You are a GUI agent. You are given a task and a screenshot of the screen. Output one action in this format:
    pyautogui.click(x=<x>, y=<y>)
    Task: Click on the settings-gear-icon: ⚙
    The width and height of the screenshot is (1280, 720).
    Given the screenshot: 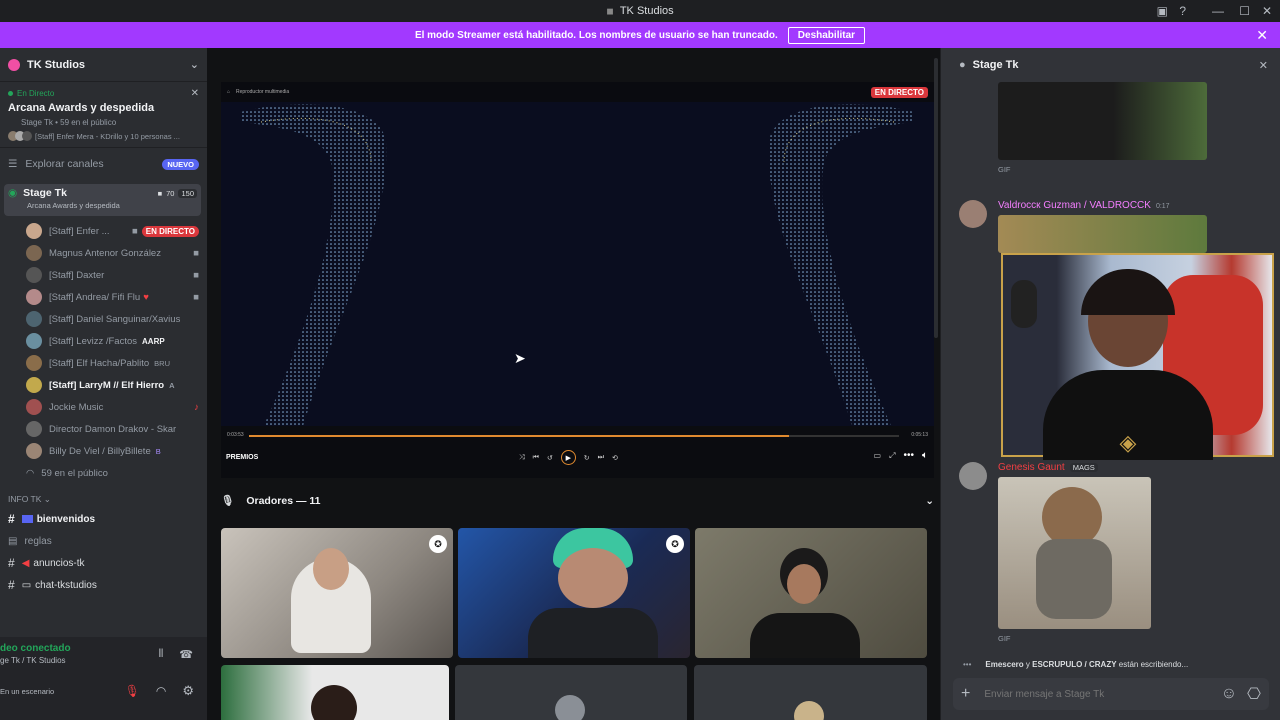 What is the action you would take?
    pyautogui.click(x=188, y=691)
    